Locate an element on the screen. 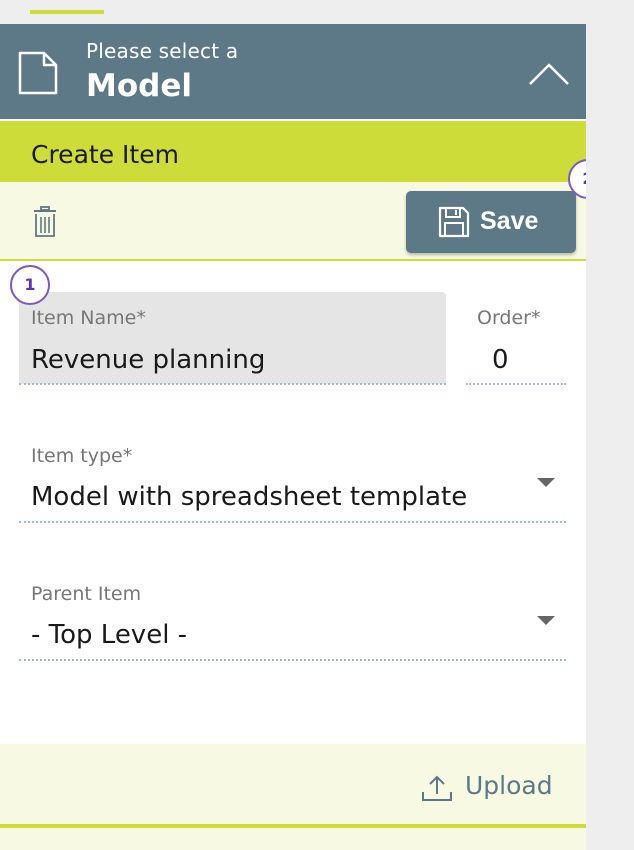 The image size is (634, 850). upload-area: Upload is located at coordinates (293, 784).